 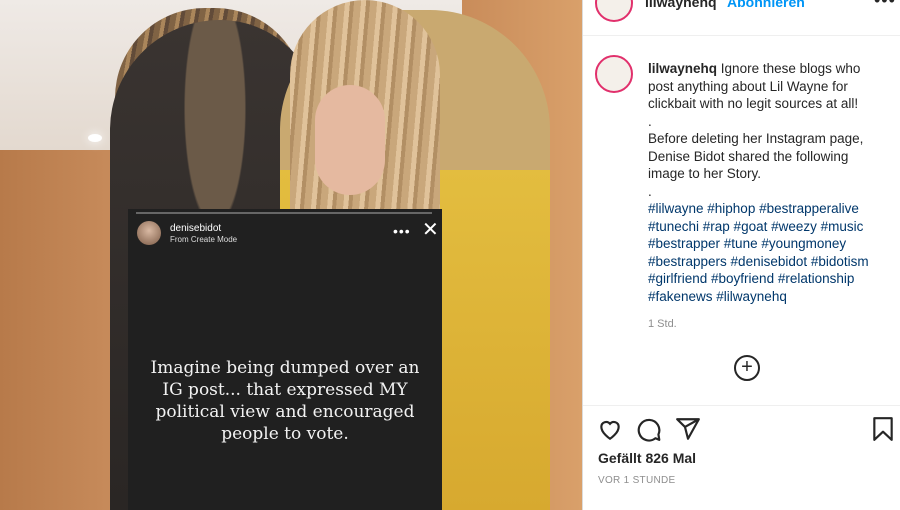 What do you see at coordinates (682, 68) in the screenshot?
I see `caption-username: lilwaynehq` at bounding box center [682, 68].